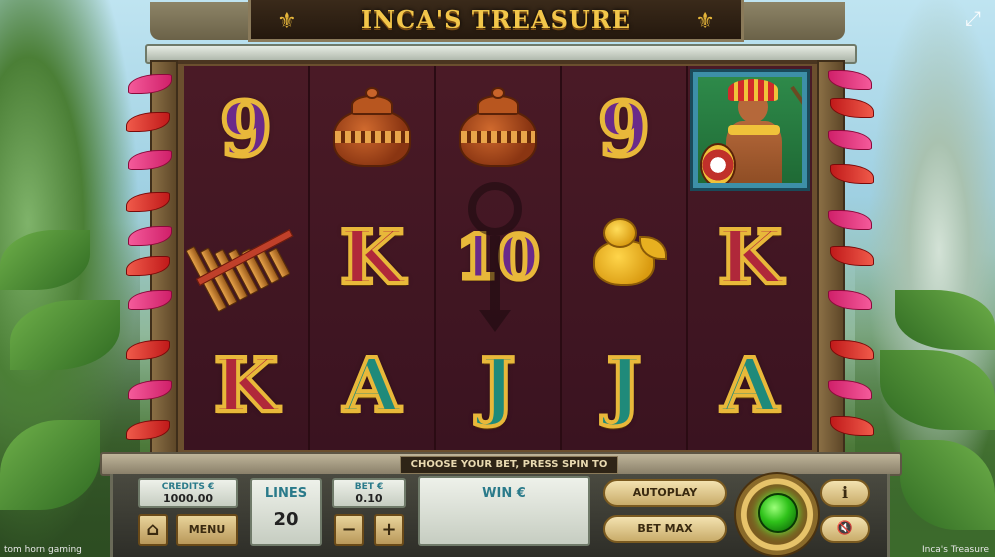 The height and width of the screenshot is (557, 995). What do you see at coordinates (778, 513) in the screenshot?
I see `spin-button` at bounding box center [778, 513].